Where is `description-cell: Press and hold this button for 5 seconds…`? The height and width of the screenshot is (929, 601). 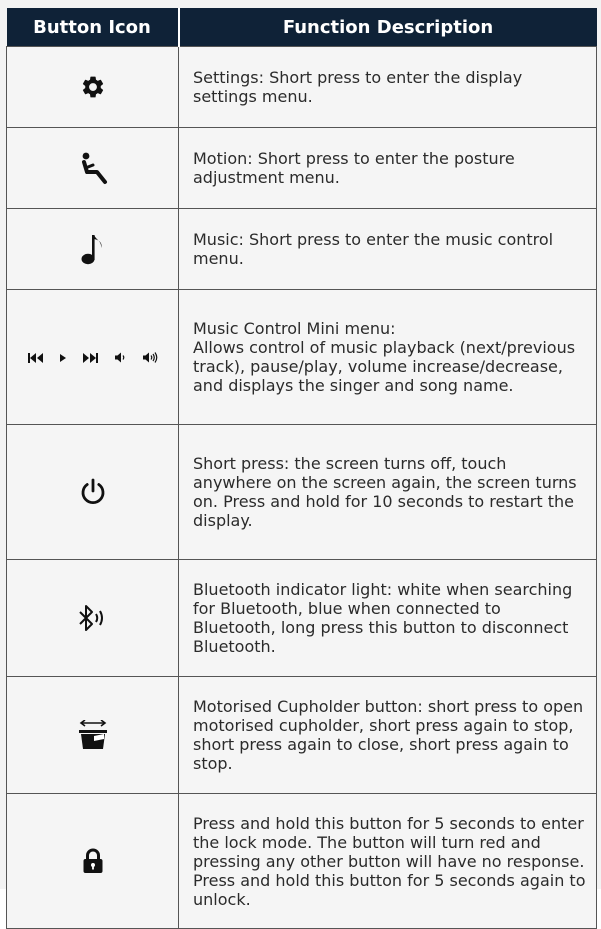
description-cell: Press and hold this button for 5 seconds… is located at coordinates (387, 861).